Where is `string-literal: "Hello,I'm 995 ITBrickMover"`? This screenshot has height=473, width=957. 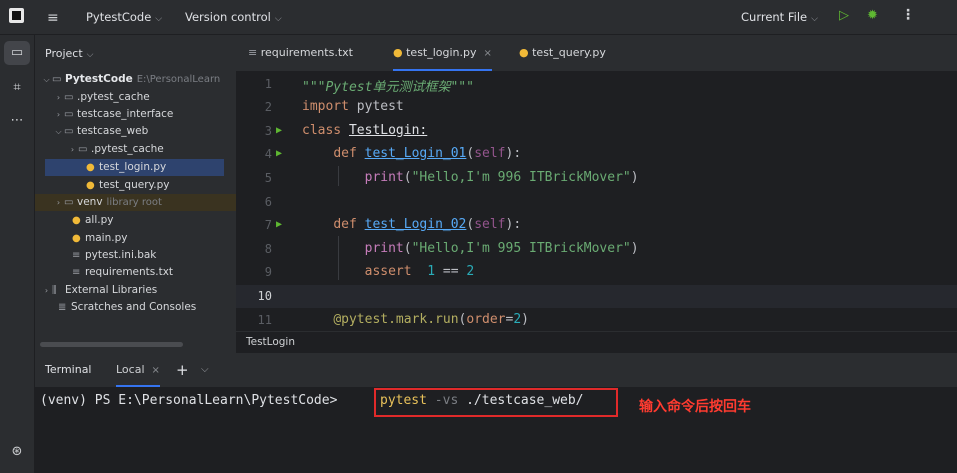
string-literal: "Hello,I'm 995 ITBrickMover" is located at coordinates (521, 248).